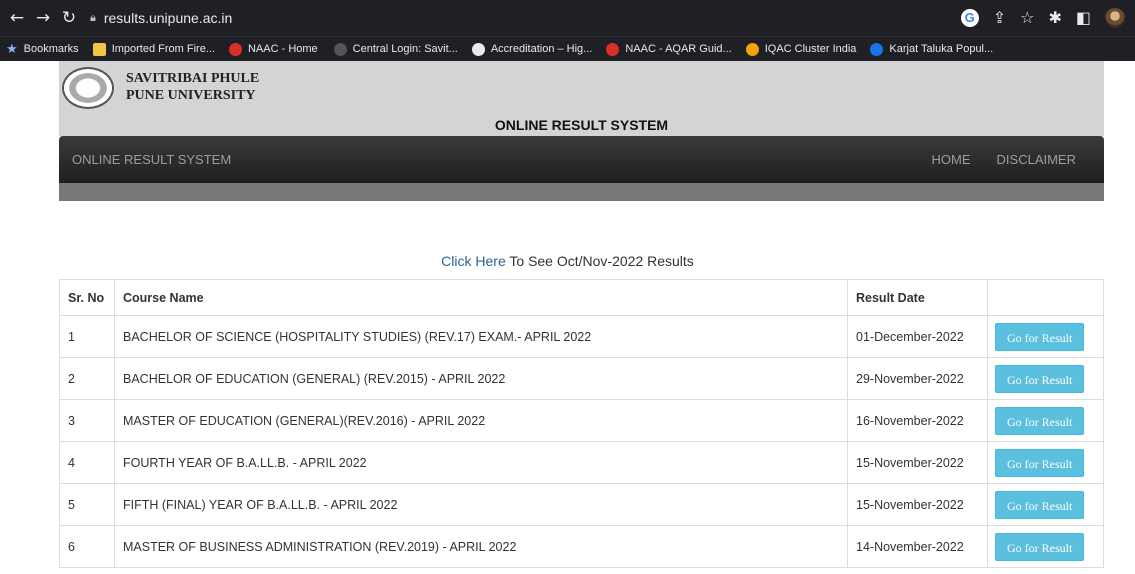  Describe the element at coordinates (1036, 159) in the screenshot. I see `nav-disclaimer-link: DISCLAIMER` at that location.